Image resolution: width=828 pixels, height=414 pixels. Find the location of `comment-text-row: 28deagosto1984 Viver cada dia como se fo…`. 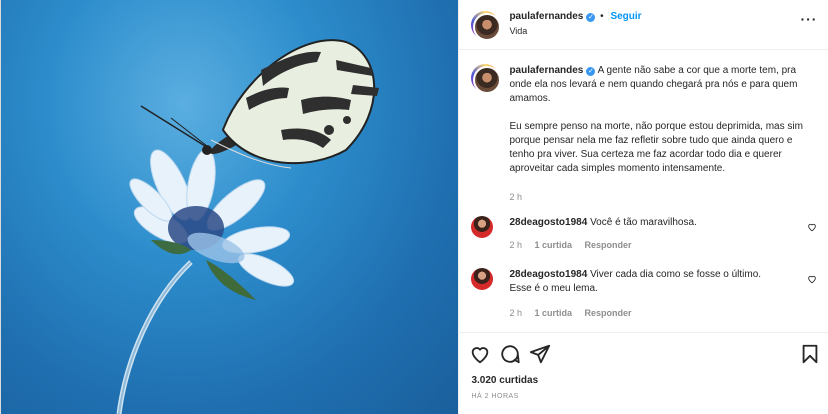

comment-text-row: 28deagosto1984 Viver cada dia como se fo… is located at coordinates (646, 282).